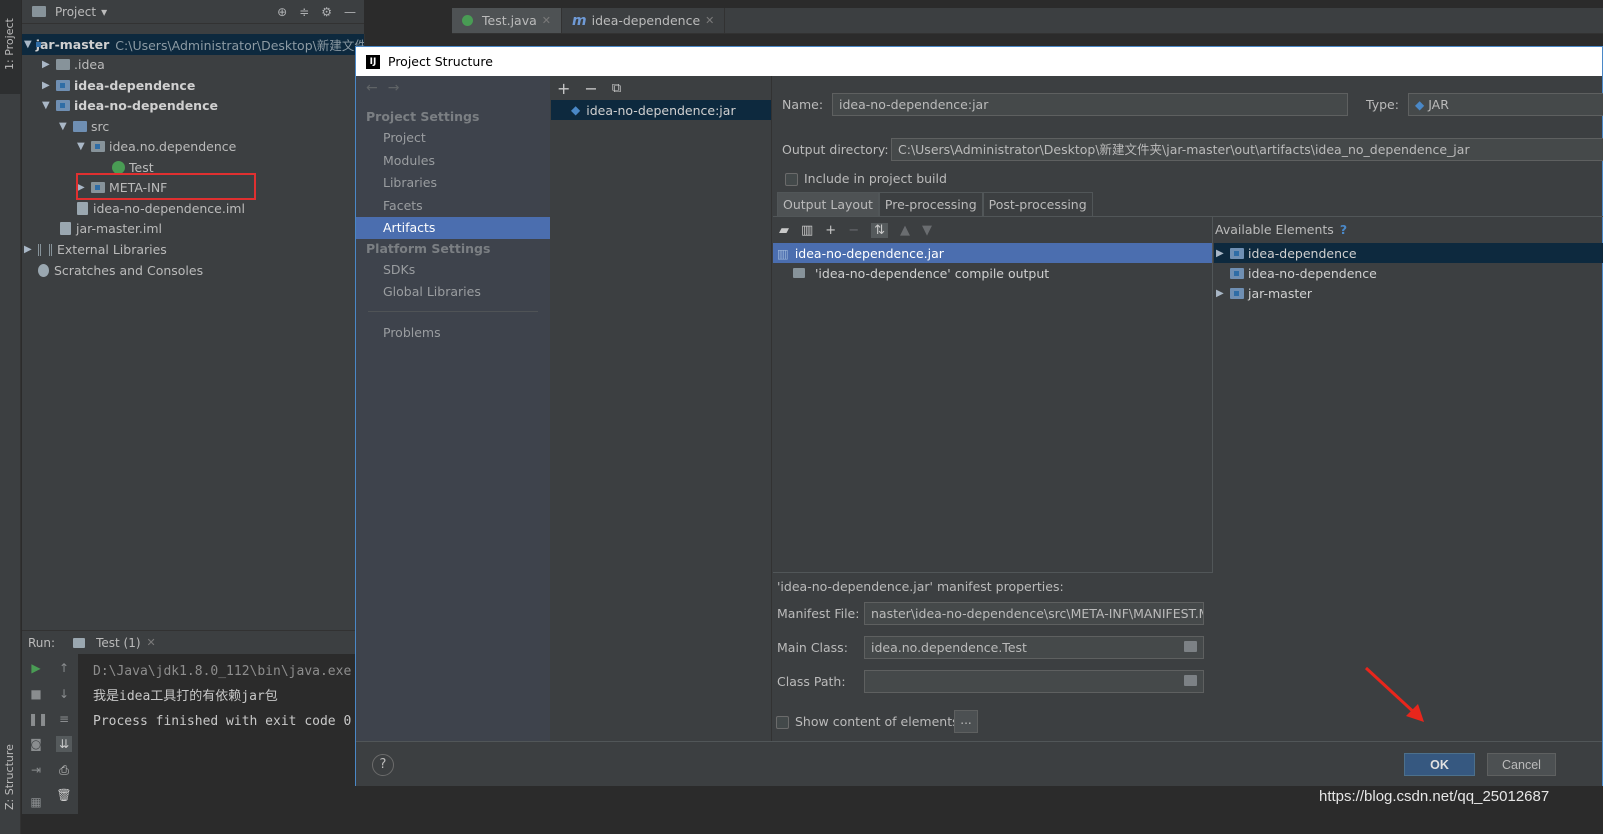 This screenshot has height=834, width=1603. Describe the element at coordinates (453, 270) in the screenshot. I see `nav-item-sdks: SDKs` at that location.